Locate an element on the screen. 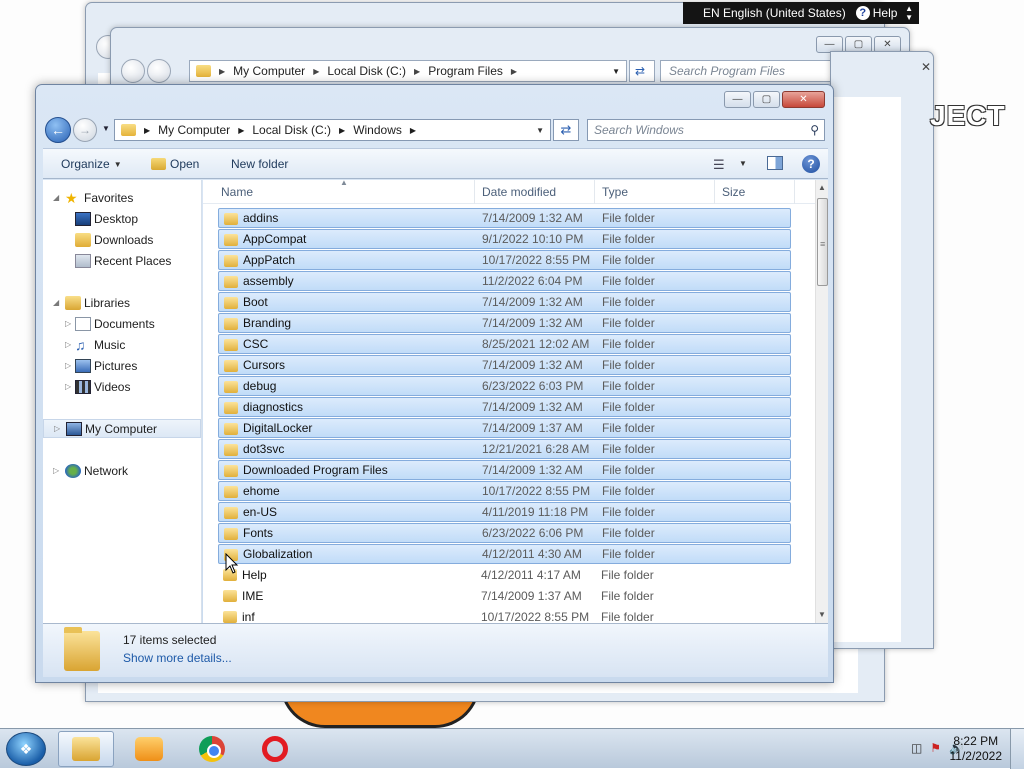 The width and height of the screenshot is (1024, 769). file-type: File folder is located at coordinates (628, 407).